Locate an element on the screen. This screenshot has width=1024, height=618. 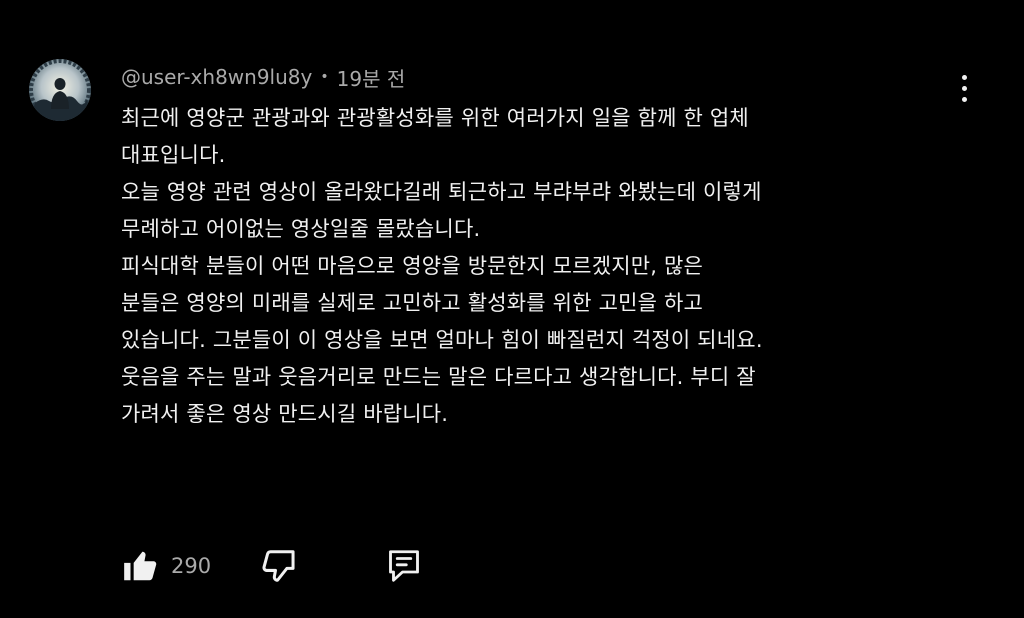
comment-line: 대표입니다. is located at coordinates (173, 155).